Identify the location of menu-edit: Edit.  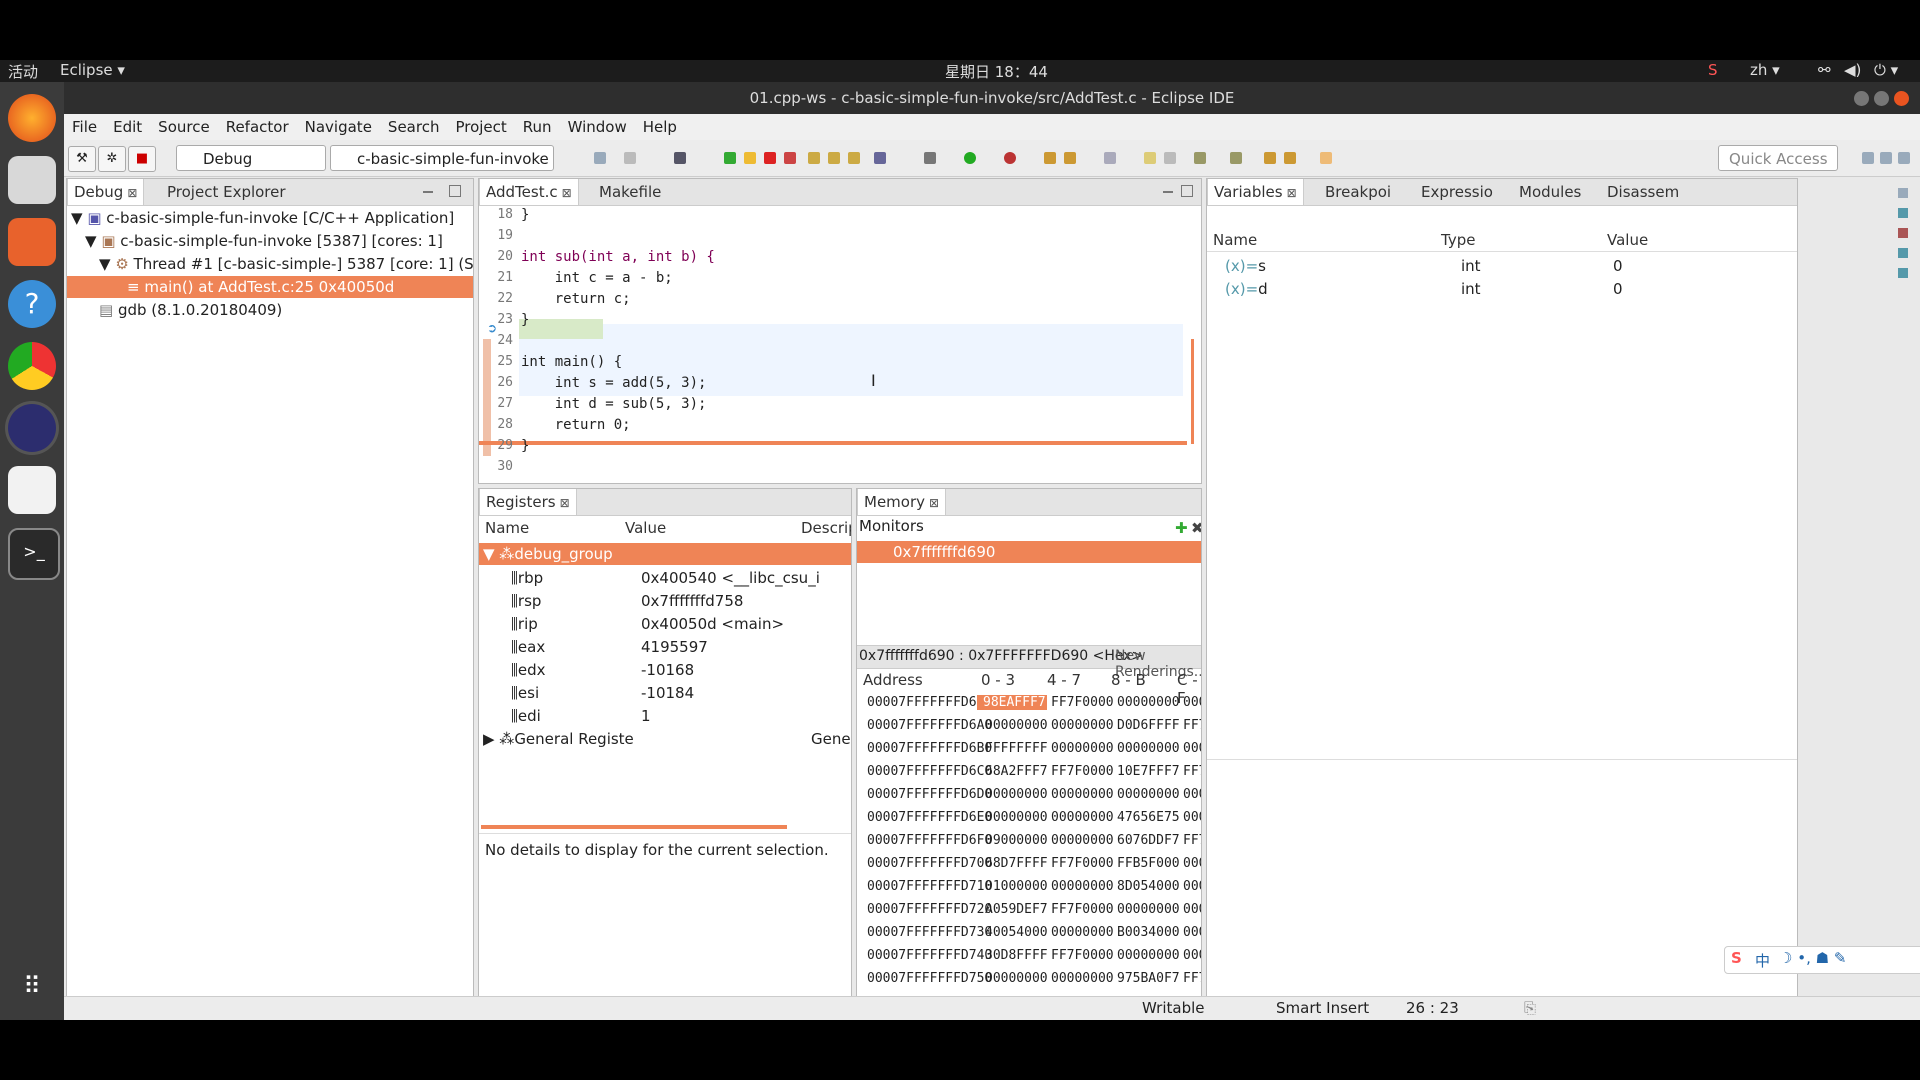
(127, 127).